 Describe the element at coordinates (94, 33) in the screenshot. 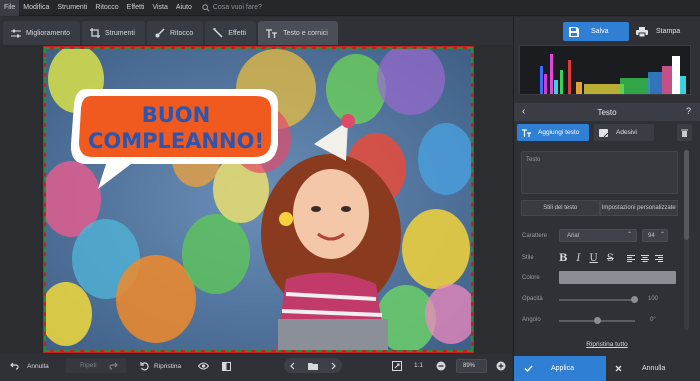

I see `crop-icon` at that location.